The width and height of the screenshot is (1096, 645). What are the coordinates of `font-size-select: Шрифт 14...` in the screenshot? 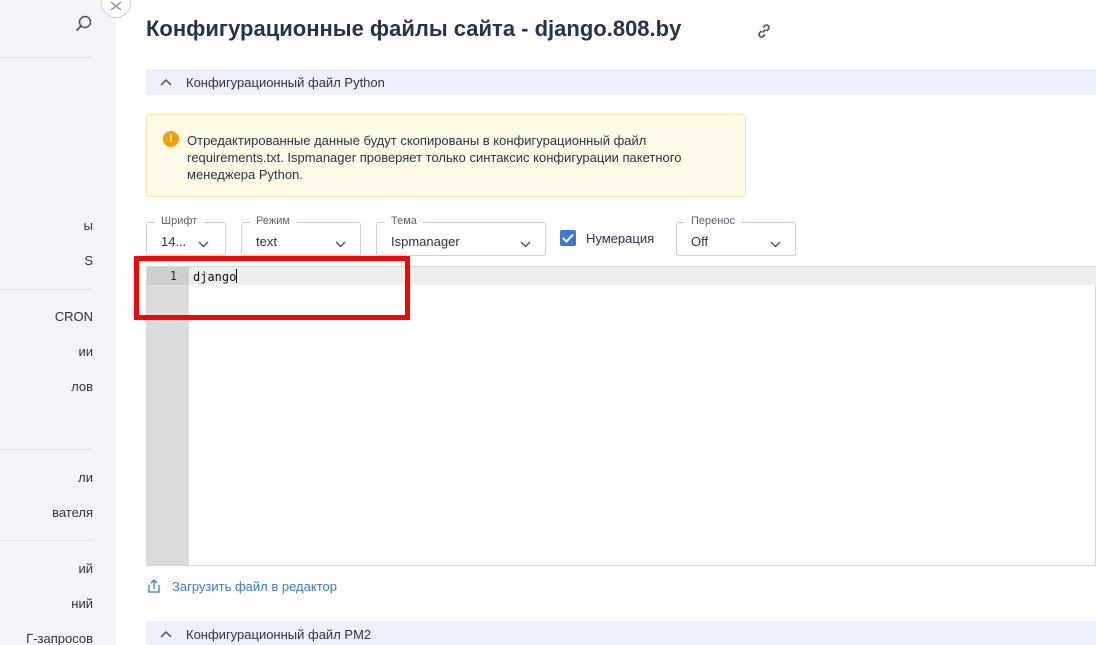 It's located at (186, 235).